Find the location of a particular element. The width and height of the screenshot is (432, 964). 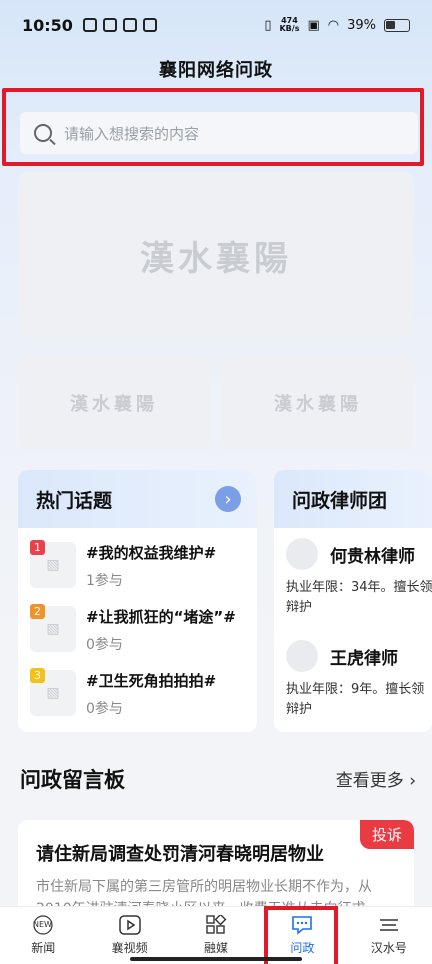

lawyer-name: 何贵林律师 is located at coordinates (372, 557).